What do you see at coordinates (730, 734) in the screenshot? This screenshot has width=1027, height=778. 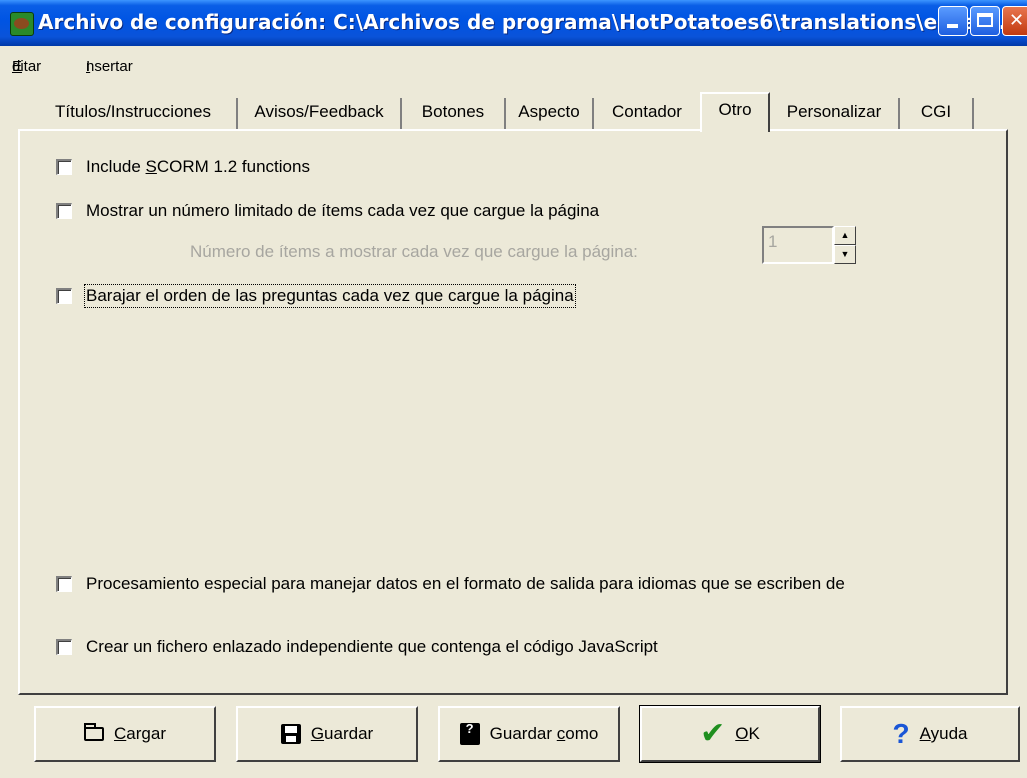 I see `ok-button: ✔ OK` at bounding box center [730, 734].